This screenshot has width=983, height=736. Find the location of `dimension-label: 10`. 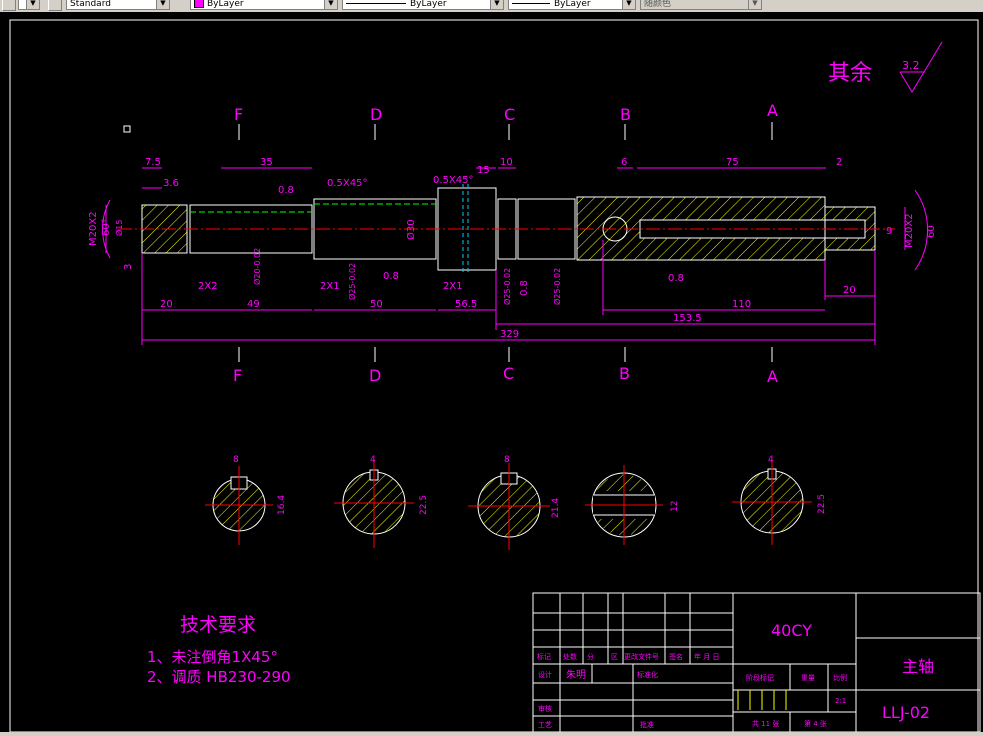

dimension-label: 10 is located at coordinates (506, 162).